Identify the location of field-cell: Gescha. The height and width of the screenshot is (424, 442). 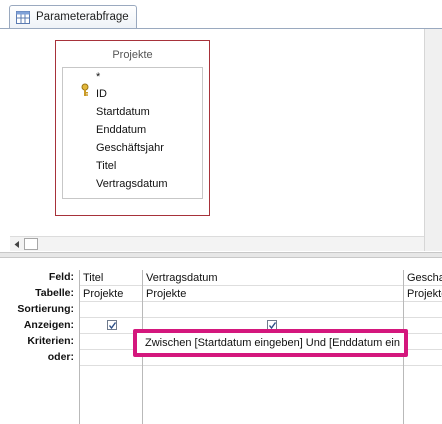
(423, 278).